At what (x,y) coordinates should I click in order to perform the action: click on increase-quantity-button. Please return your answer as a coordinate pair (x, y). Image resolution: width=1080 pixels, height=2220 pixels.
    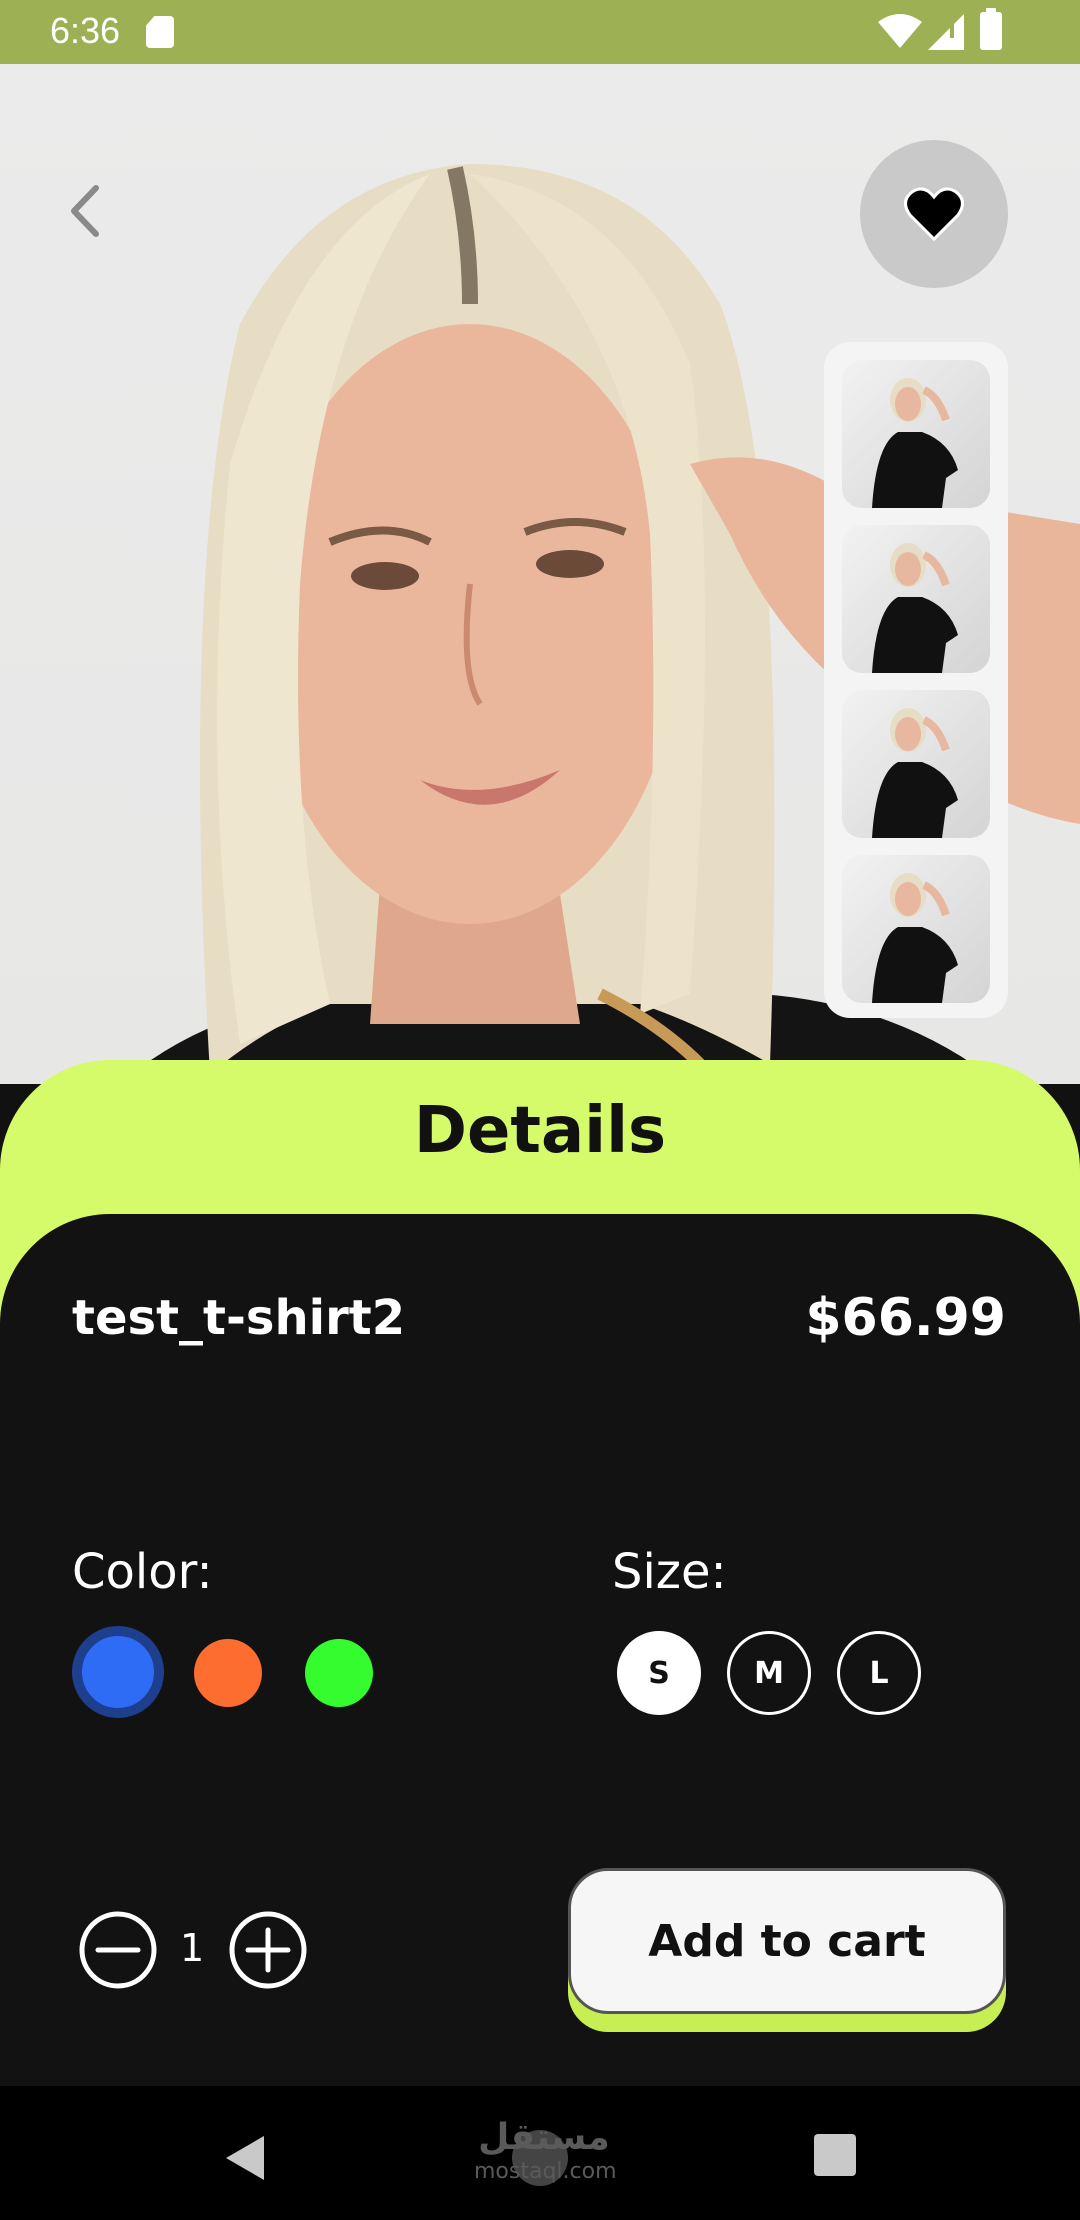
    Looking at the image, I should click on (268, 1950).